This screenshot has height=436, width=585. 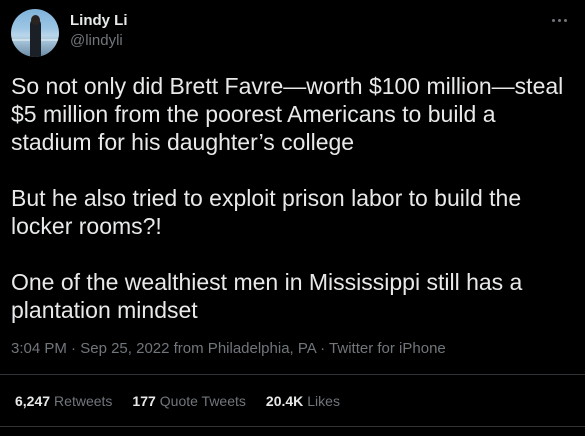 What do you see at coordinates (35, 20) in the screenshot?
I see `avatar-head` at bounding box center [35, 20].